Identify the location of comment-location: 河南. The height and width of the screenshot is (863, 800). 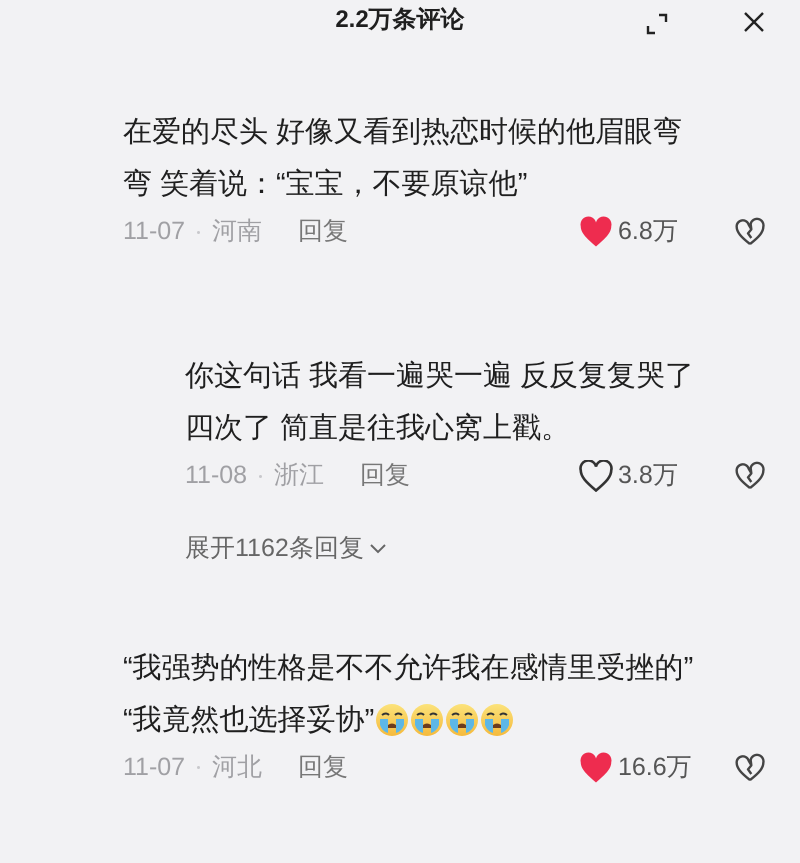
(237, 232).